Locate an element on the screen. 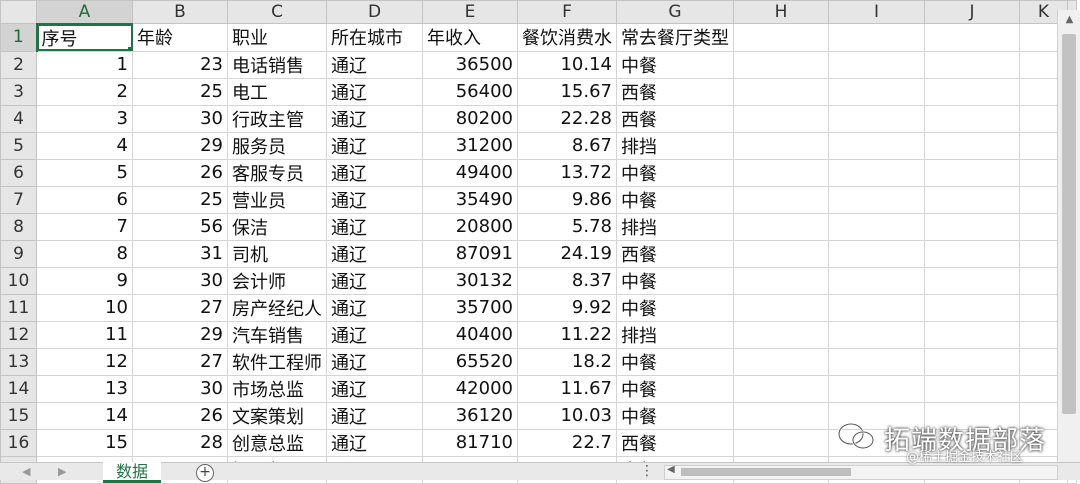 The height and width of the screenshot is (484, 1080). cell-f15: 10.03 is located at coordinates (567, 415).